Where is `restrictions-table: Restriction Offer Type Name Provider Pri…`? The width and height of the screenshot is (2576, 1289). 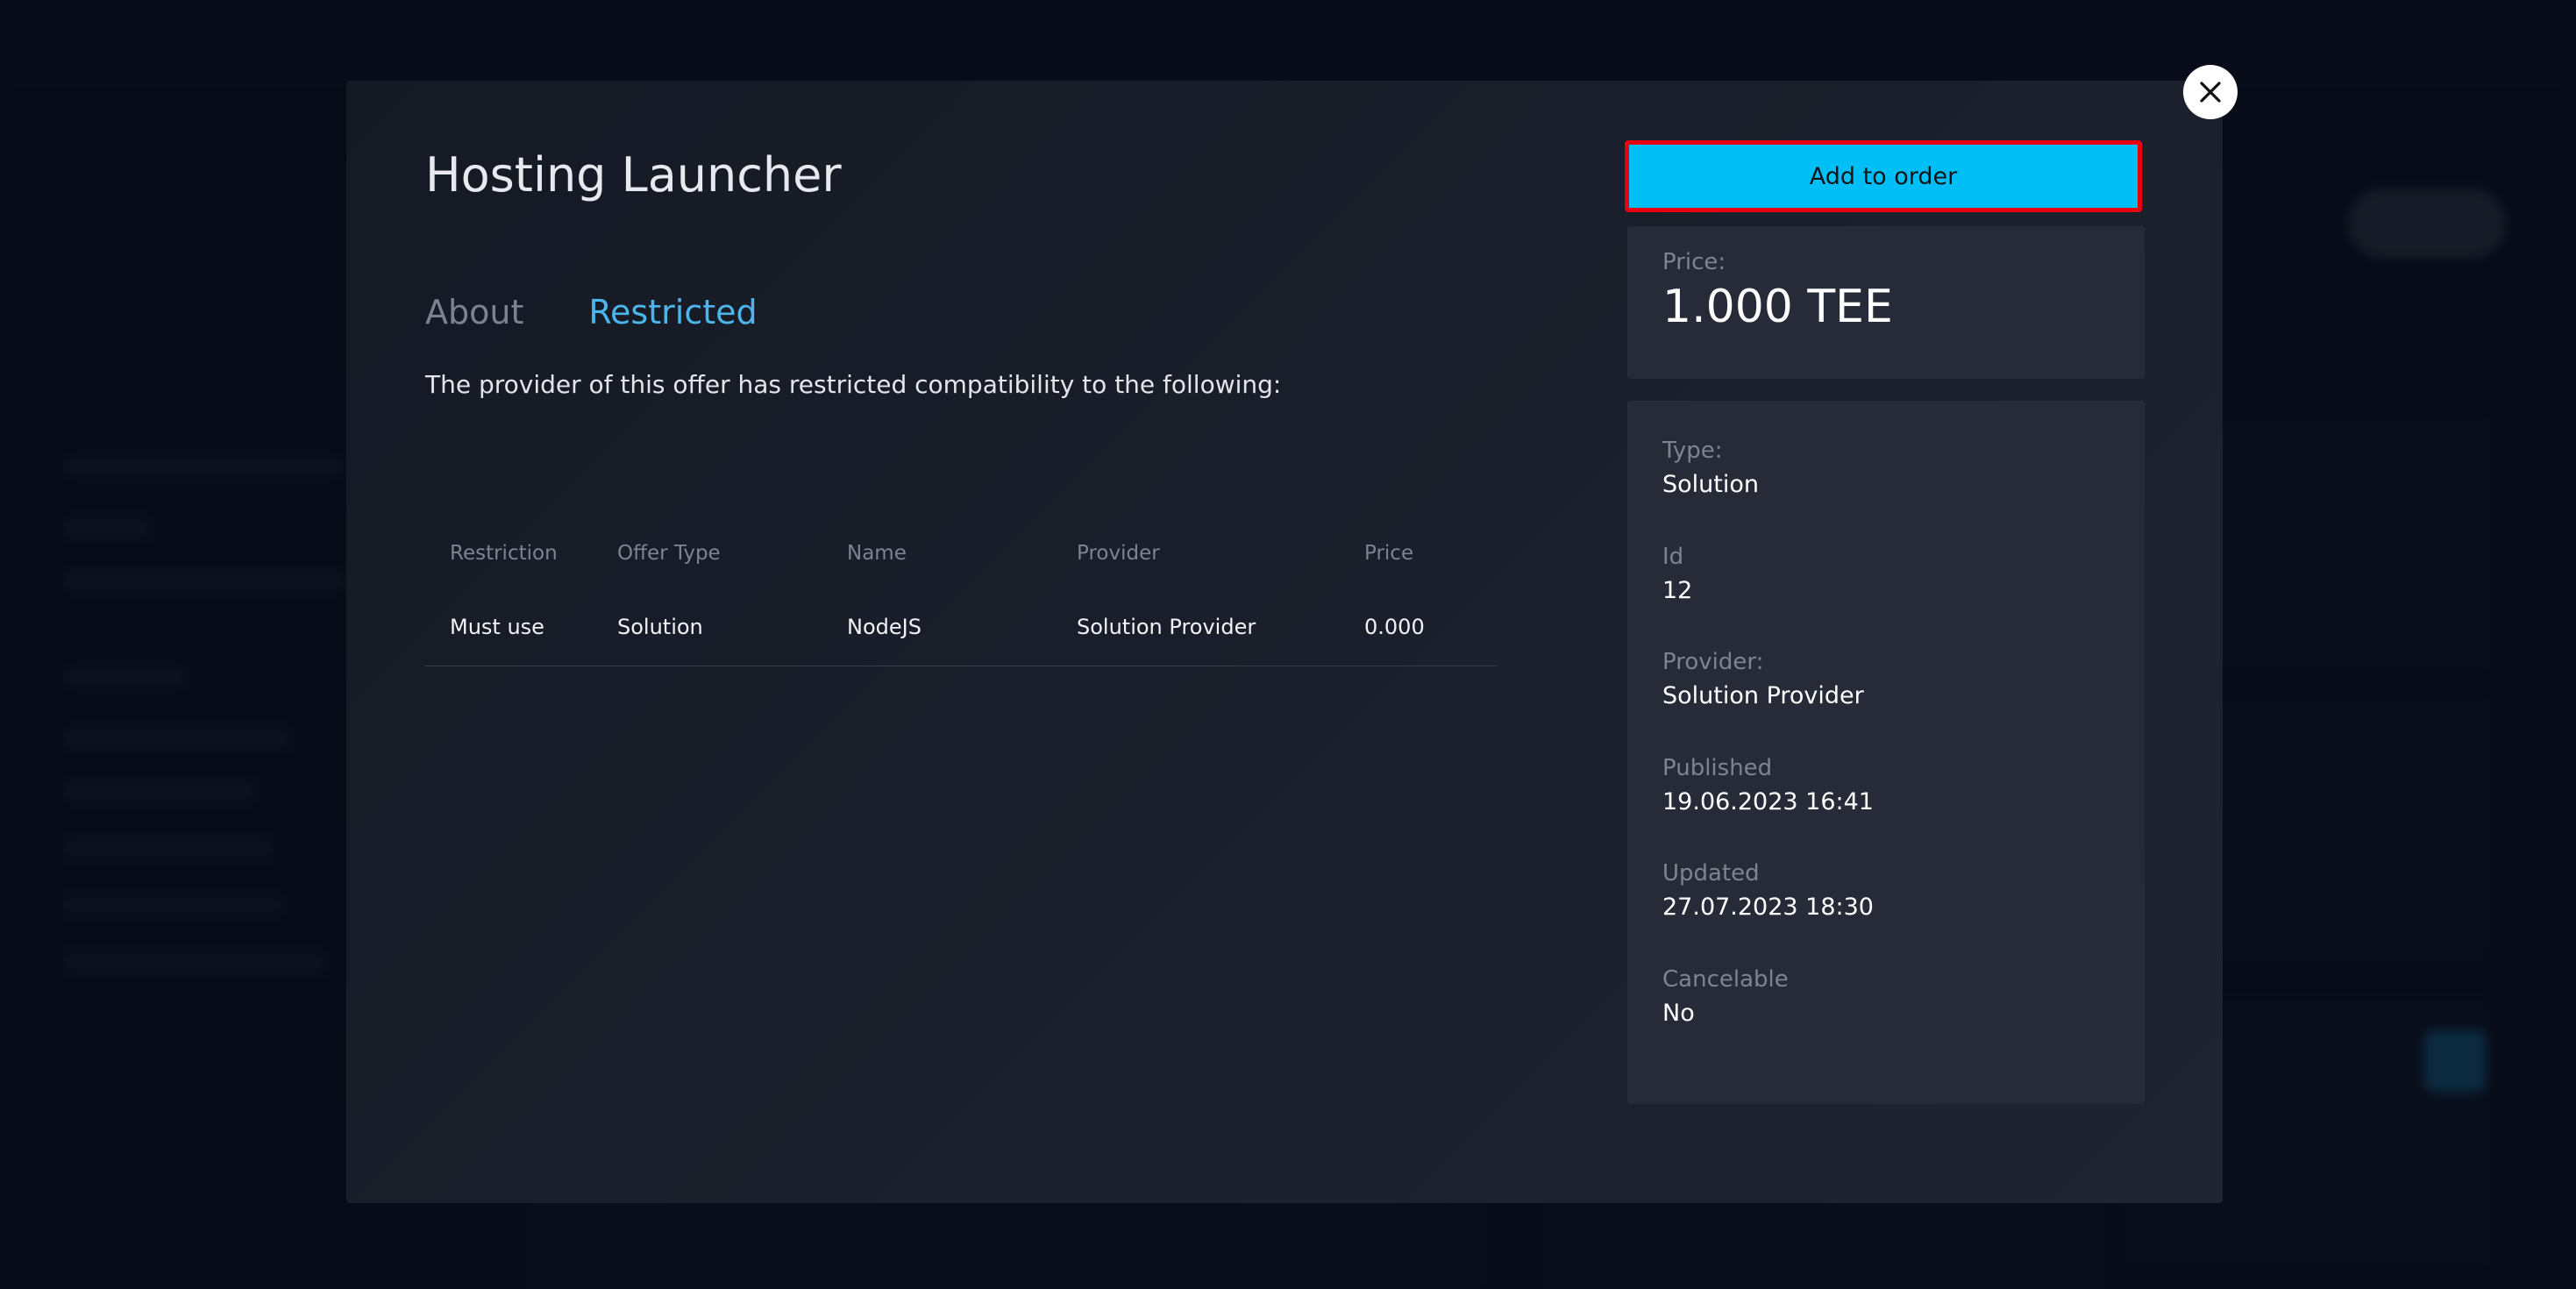 restrictions-table: Restriction Offer Type Name Provider Pri… is located at coordinates (961, 592).